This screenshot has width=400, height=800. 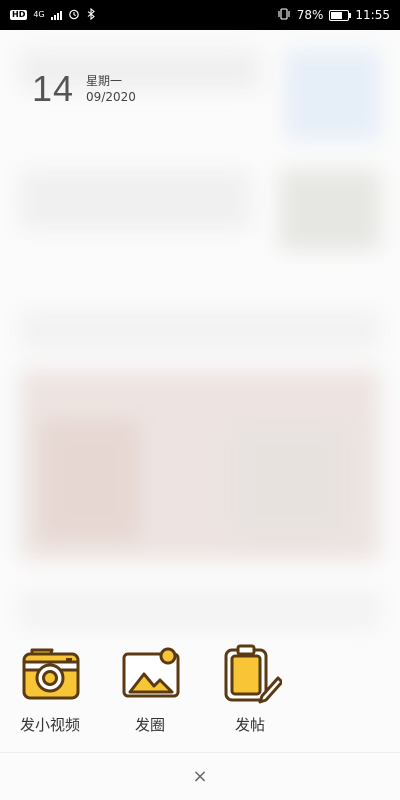 I want to click on vibrate-icon, so click(x=284, y=15).